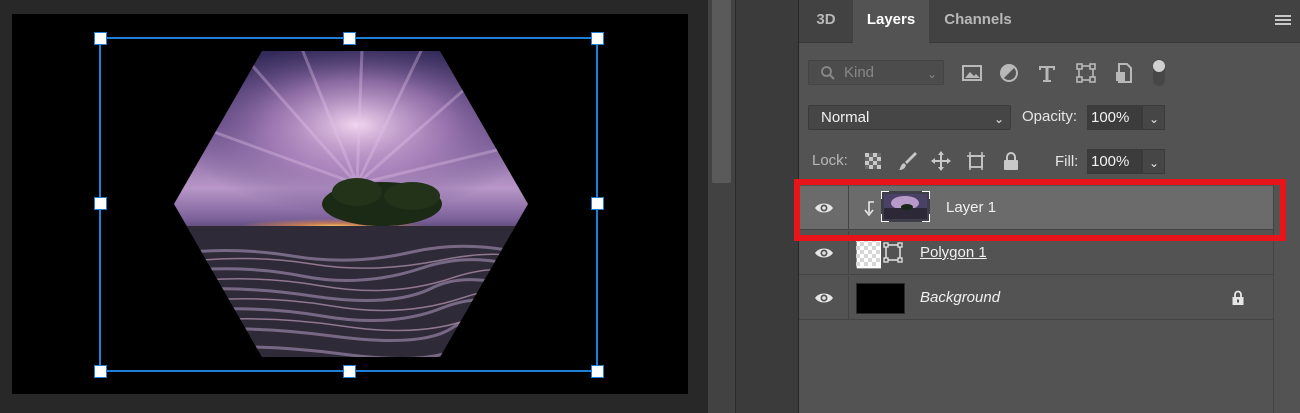  I want to click on lock-icon, so click(1238, 298).